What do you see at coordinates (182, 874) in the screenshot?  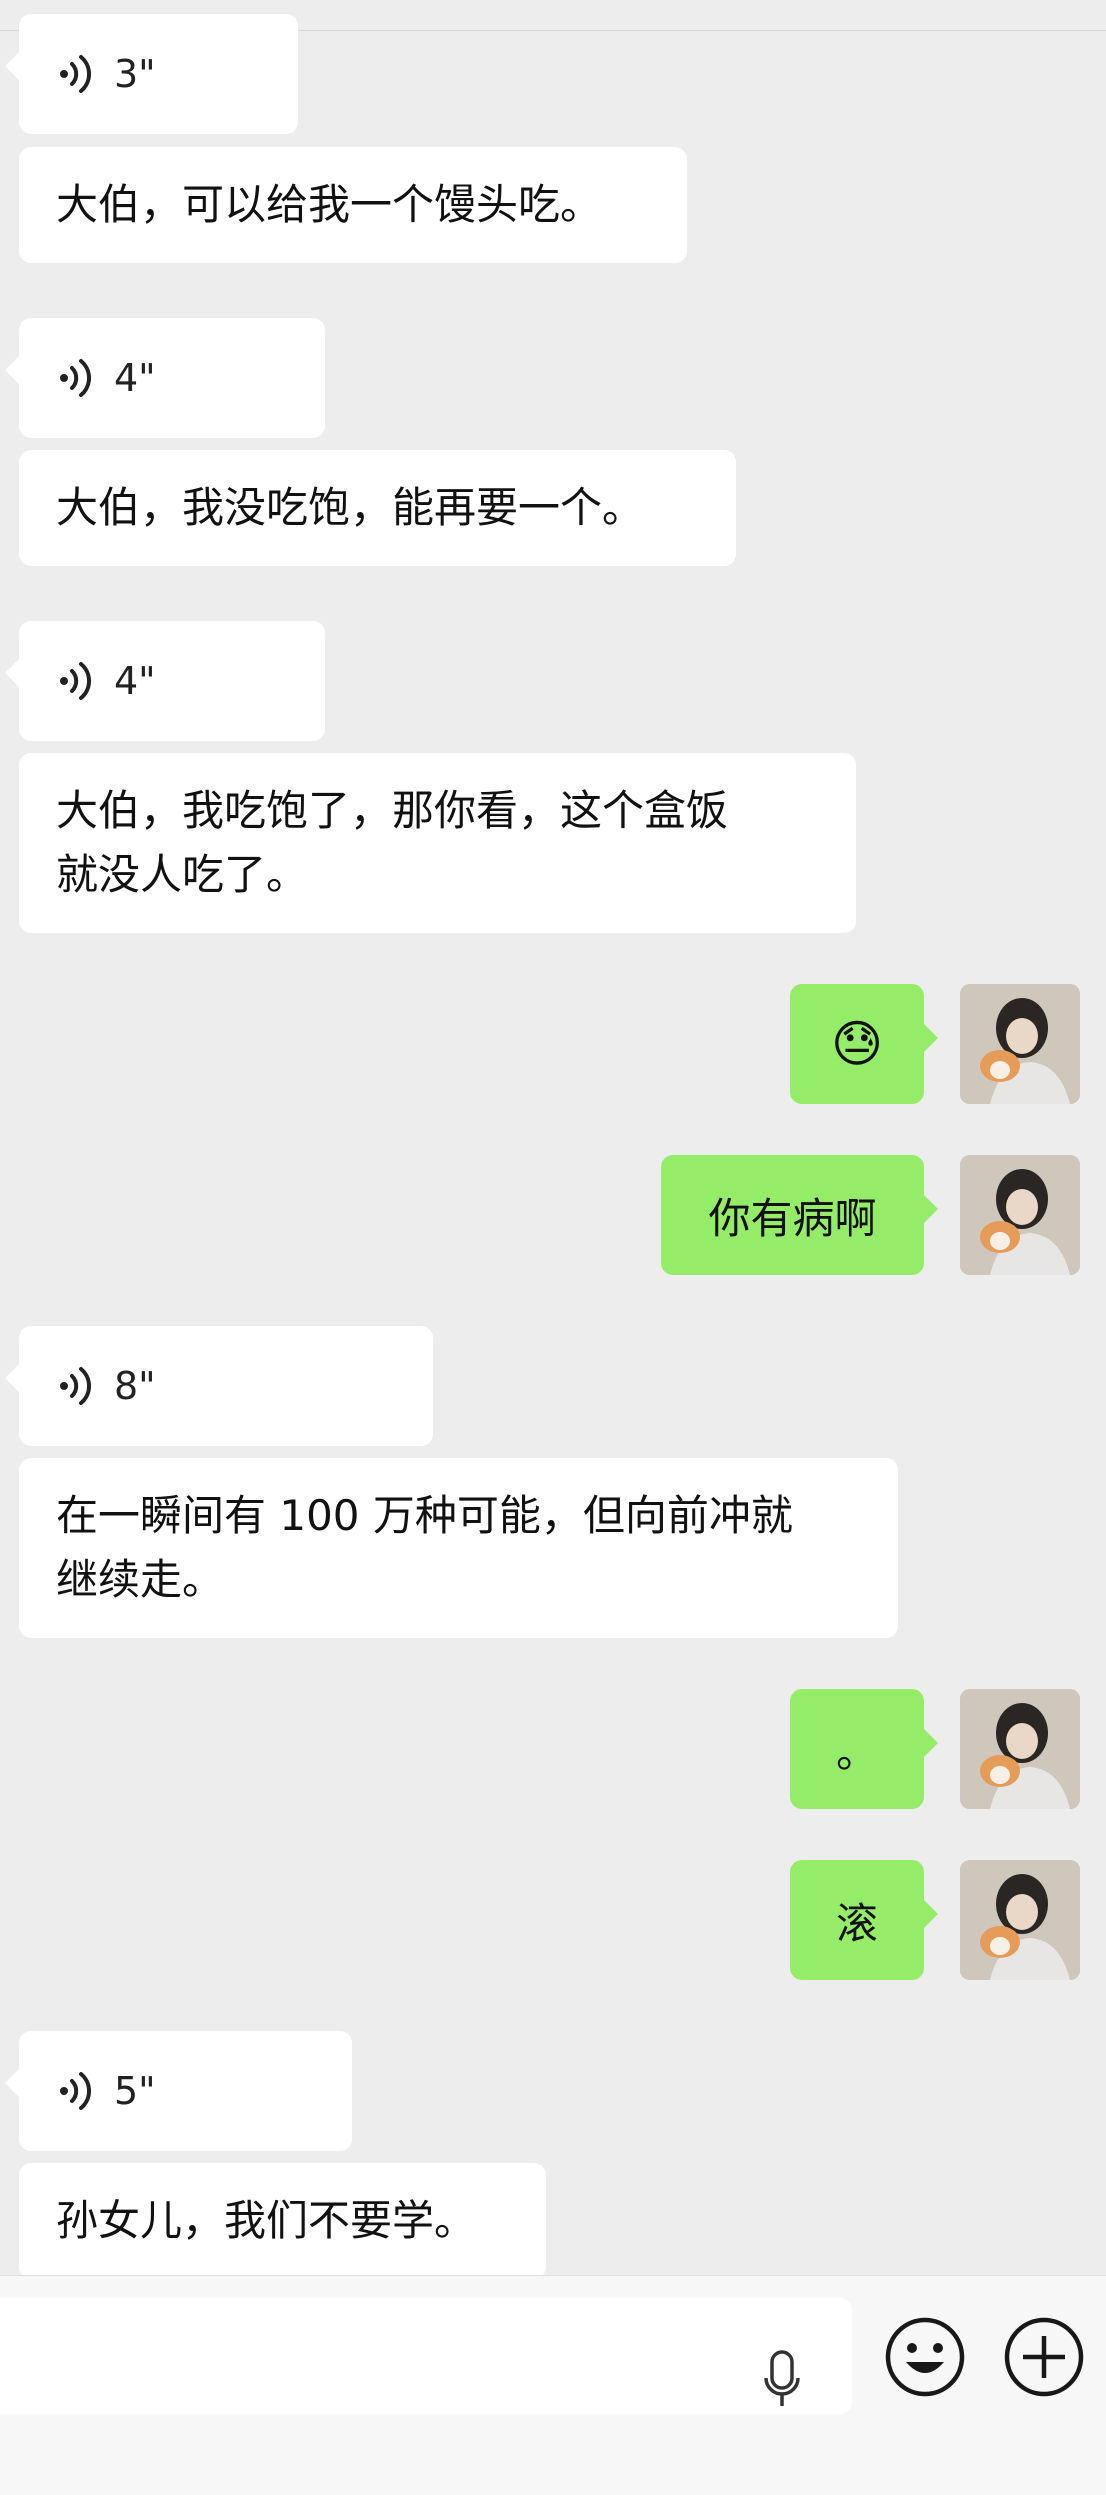 I see `message-text-line: 就没人吃了。` at bounding box center [182, 874].